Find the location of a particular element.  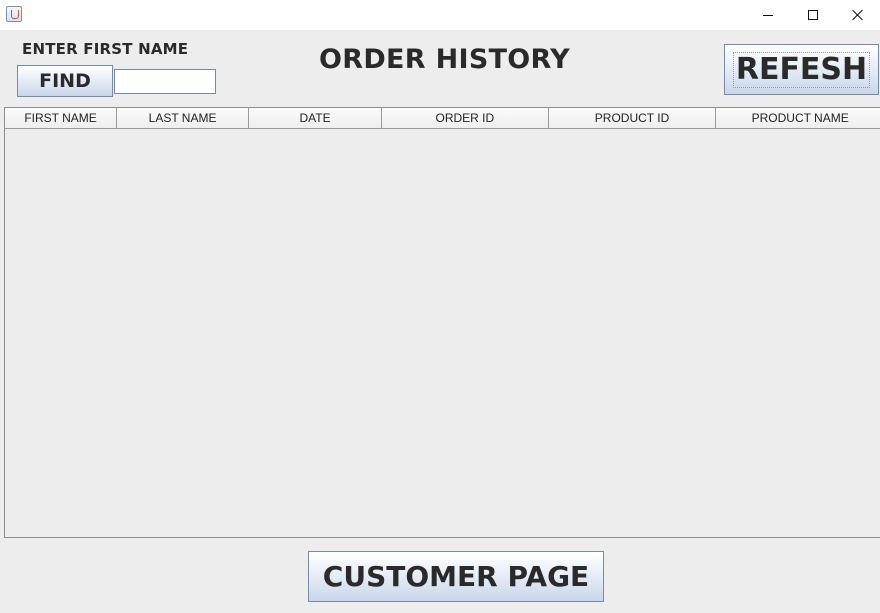

close-button is located at coordinates (857, 15).